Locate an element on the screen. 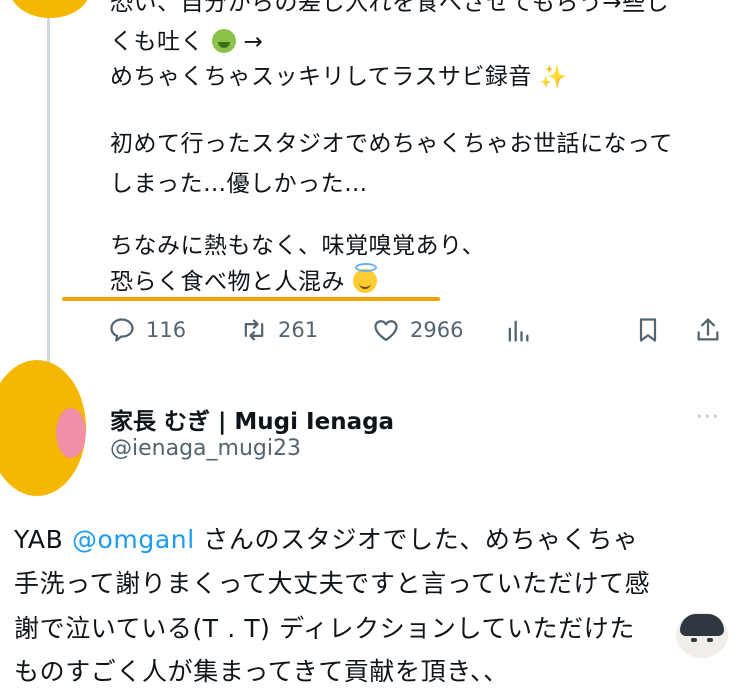 The image size is (741, 688). like-button: 2966 is located at coordinates (417, 330).